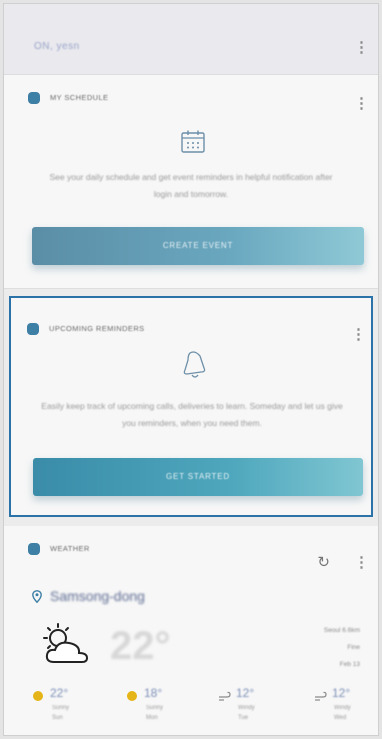  Describe the element at coordinates (193, 141) in the screenshot. I see `calendar-icon` at that location.